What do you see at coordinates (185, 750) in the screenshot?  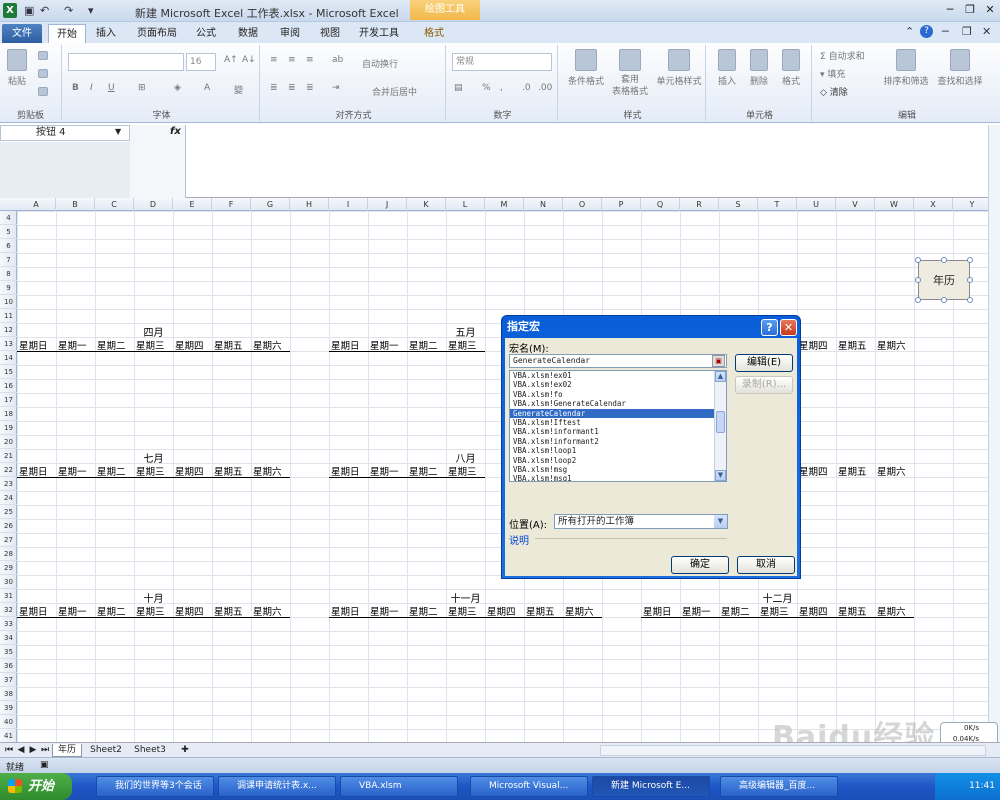 I see `insert-sheet-icon: ✚` at bounding box center [185, 750].